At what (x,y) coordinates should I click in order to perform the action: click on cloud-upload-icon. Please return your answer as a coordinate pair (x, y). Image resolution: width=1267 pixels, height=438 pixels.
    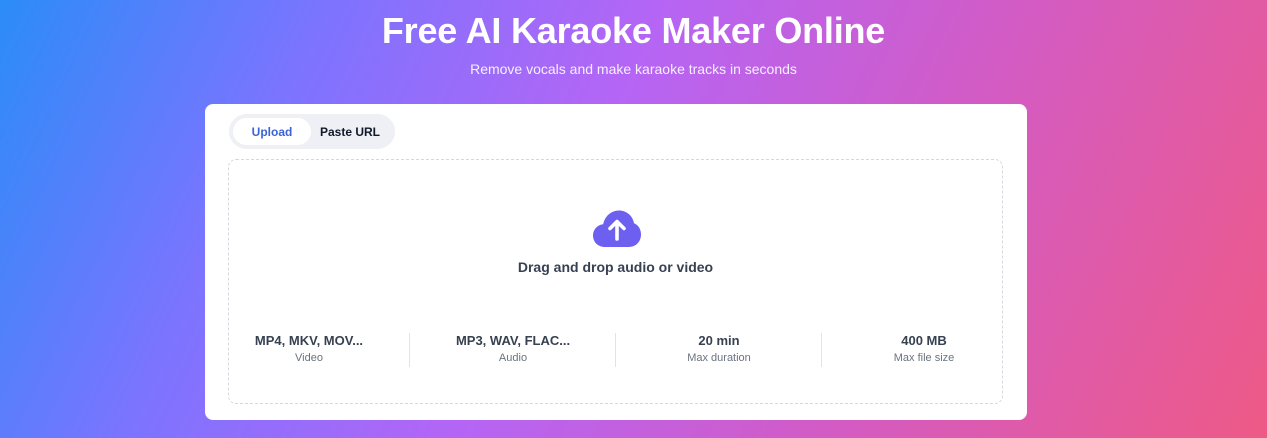
    Looking at the image, I should click on (617, 228).